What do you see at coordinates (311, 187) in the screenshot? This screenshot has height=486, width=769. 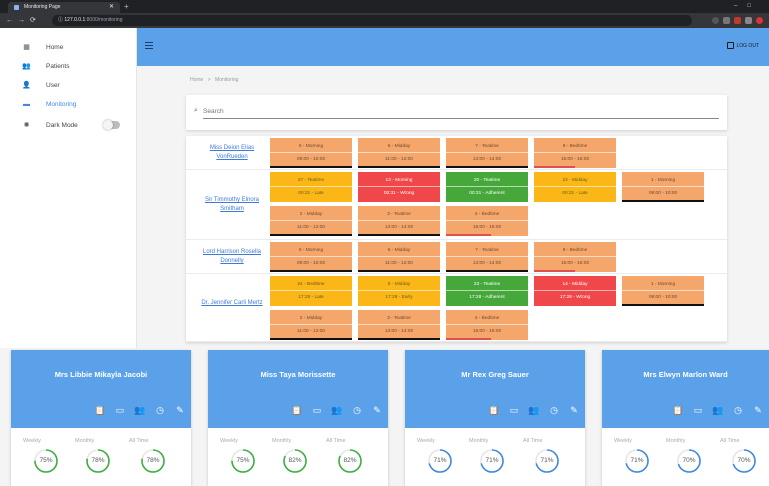 I see `schedule-slot: 27 - Teatime 00:31 - Late` at bounding box center [311, 187].